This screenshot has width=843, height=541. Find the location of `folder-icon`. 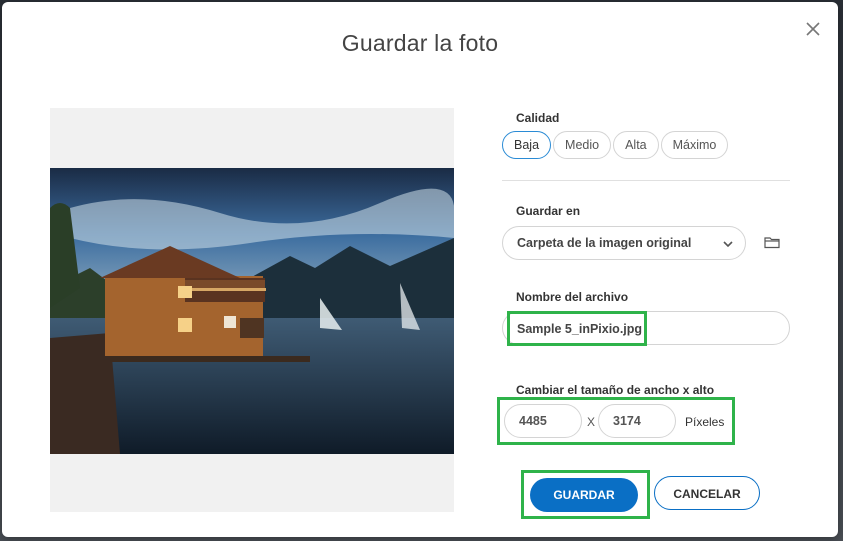

folder-icon is located at coordinates (772, 242).